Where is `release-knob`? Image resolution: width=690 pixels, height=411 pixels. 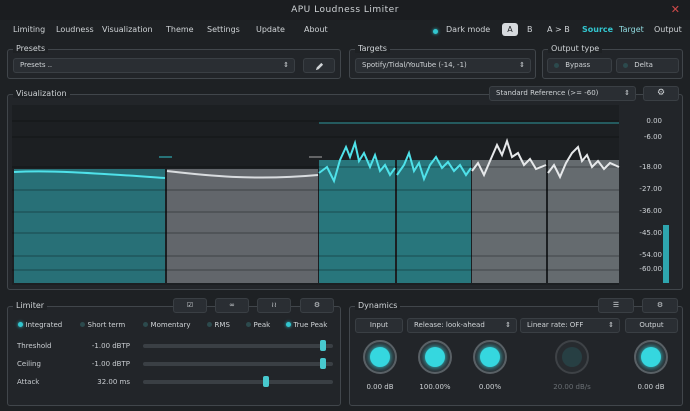
release-knob is located at coordinates (435, 357).